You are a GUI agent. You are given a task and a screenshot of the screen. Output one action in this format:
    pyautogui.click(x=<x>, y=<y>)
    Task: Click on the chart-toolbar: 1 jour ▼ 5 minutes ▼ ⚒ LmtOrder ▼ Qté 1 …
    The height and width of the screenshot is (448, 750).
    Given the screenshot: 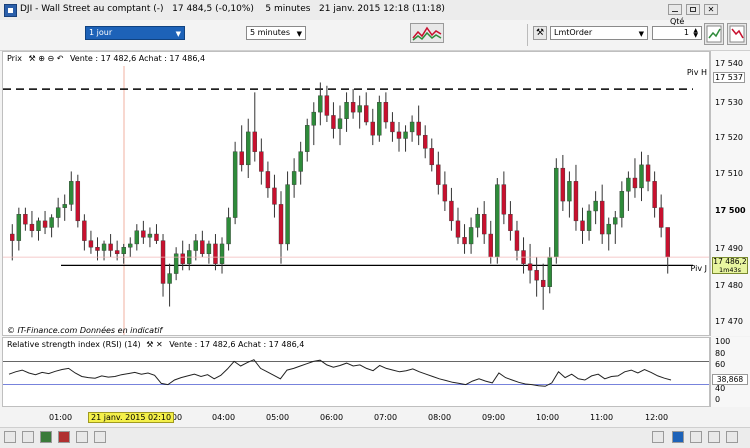 What is the action you would take?
    pyautogui.click(x=375, y=34)
    